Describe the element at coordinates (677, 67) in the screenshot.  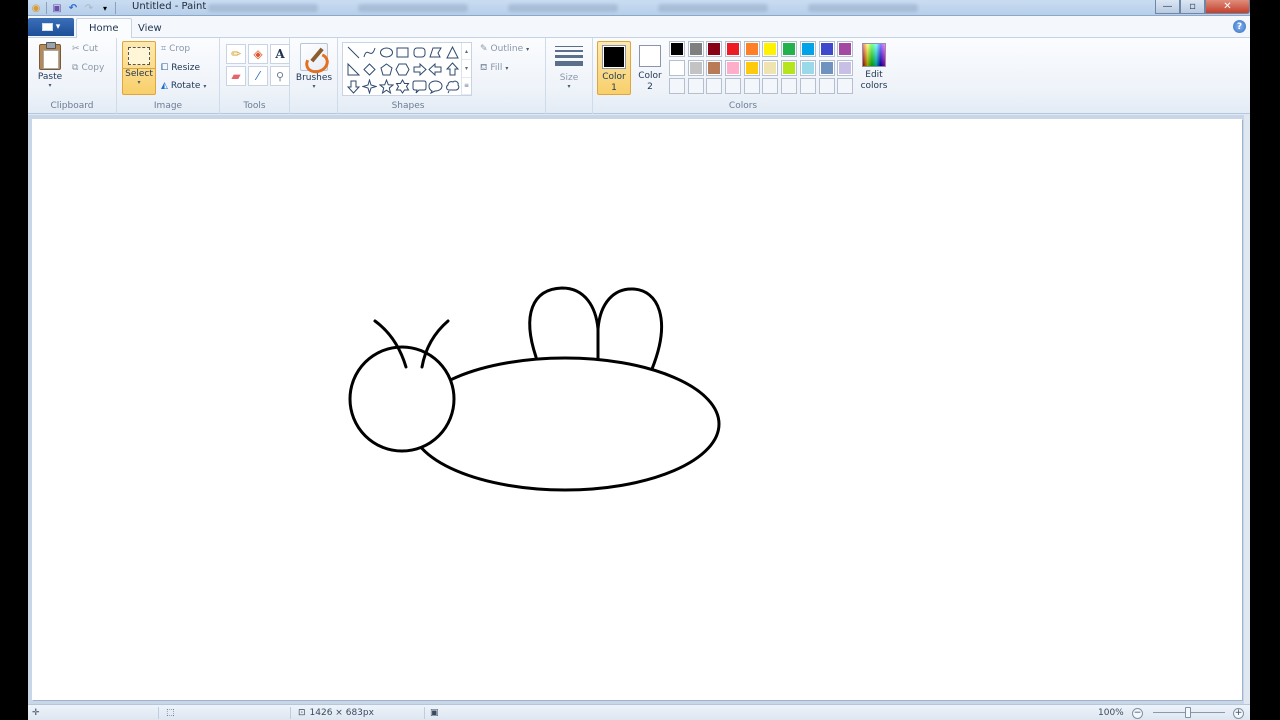
I see `palette-color-ffffff` at that location.